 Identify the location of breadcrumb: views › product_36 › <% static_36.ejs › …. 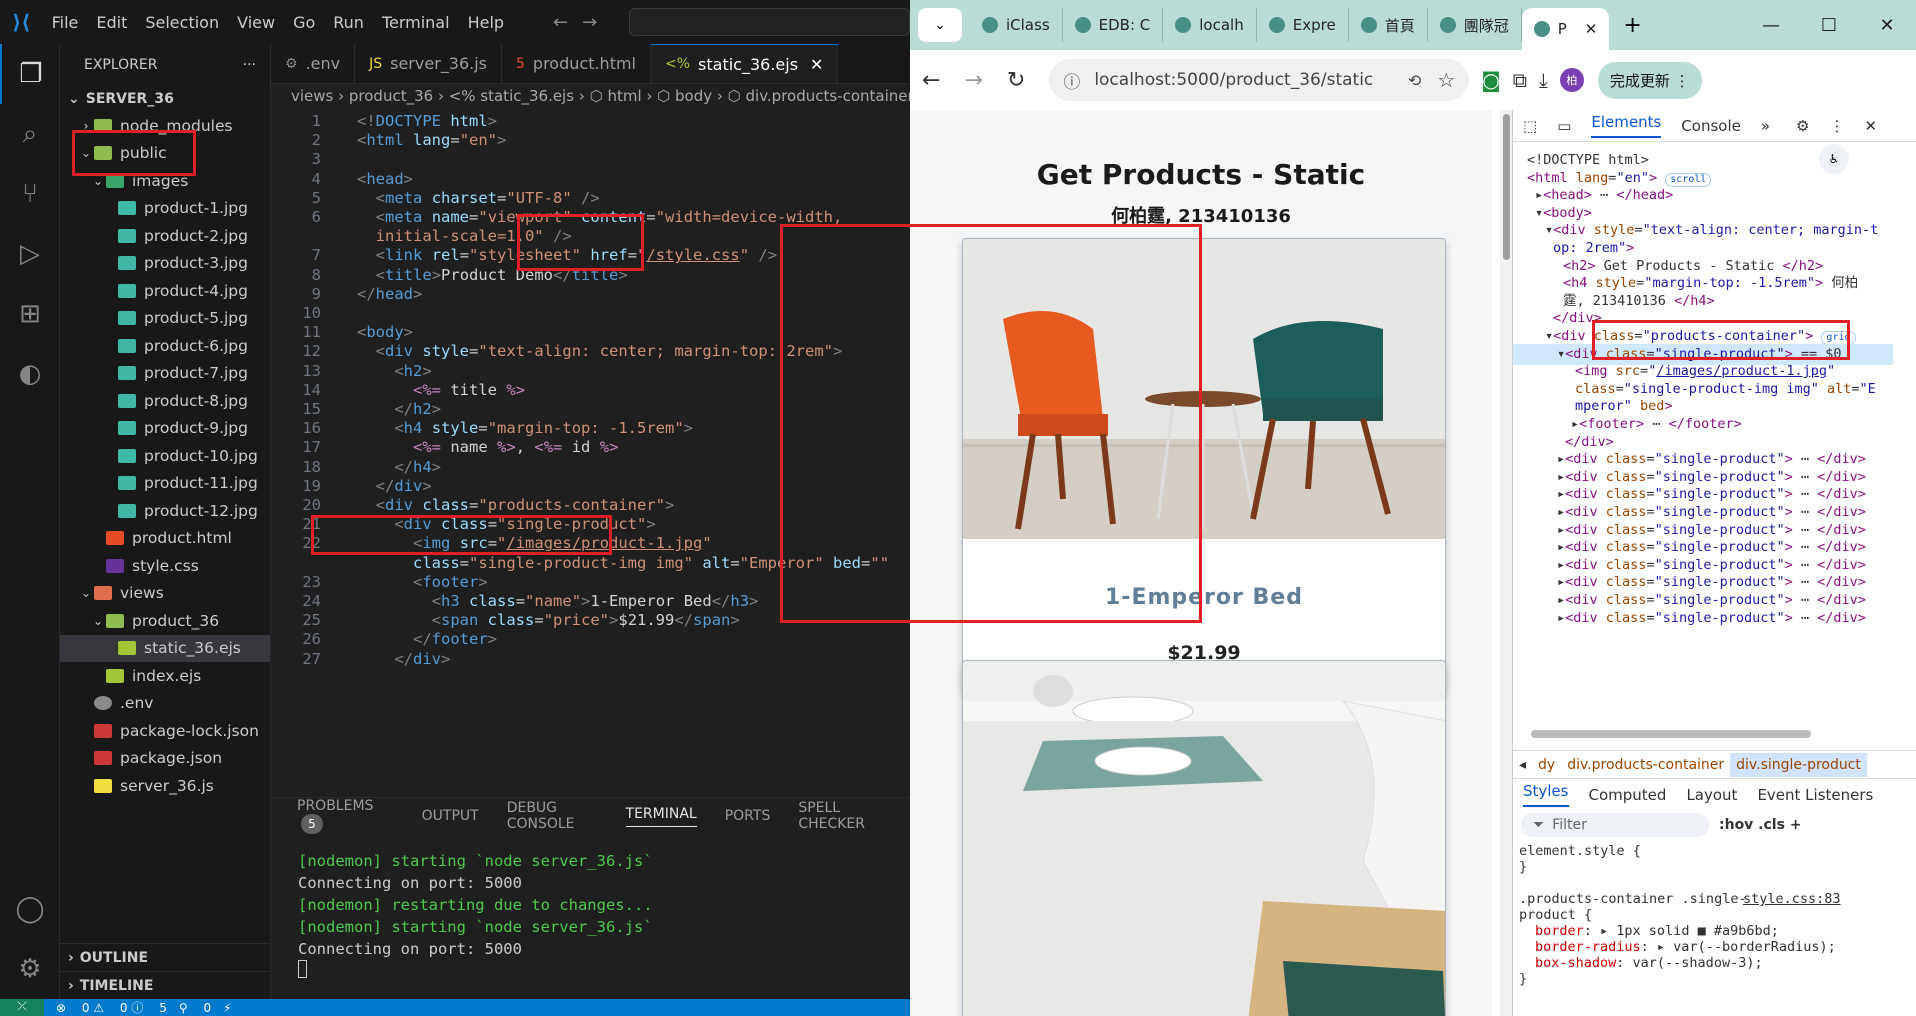
(590, 96).